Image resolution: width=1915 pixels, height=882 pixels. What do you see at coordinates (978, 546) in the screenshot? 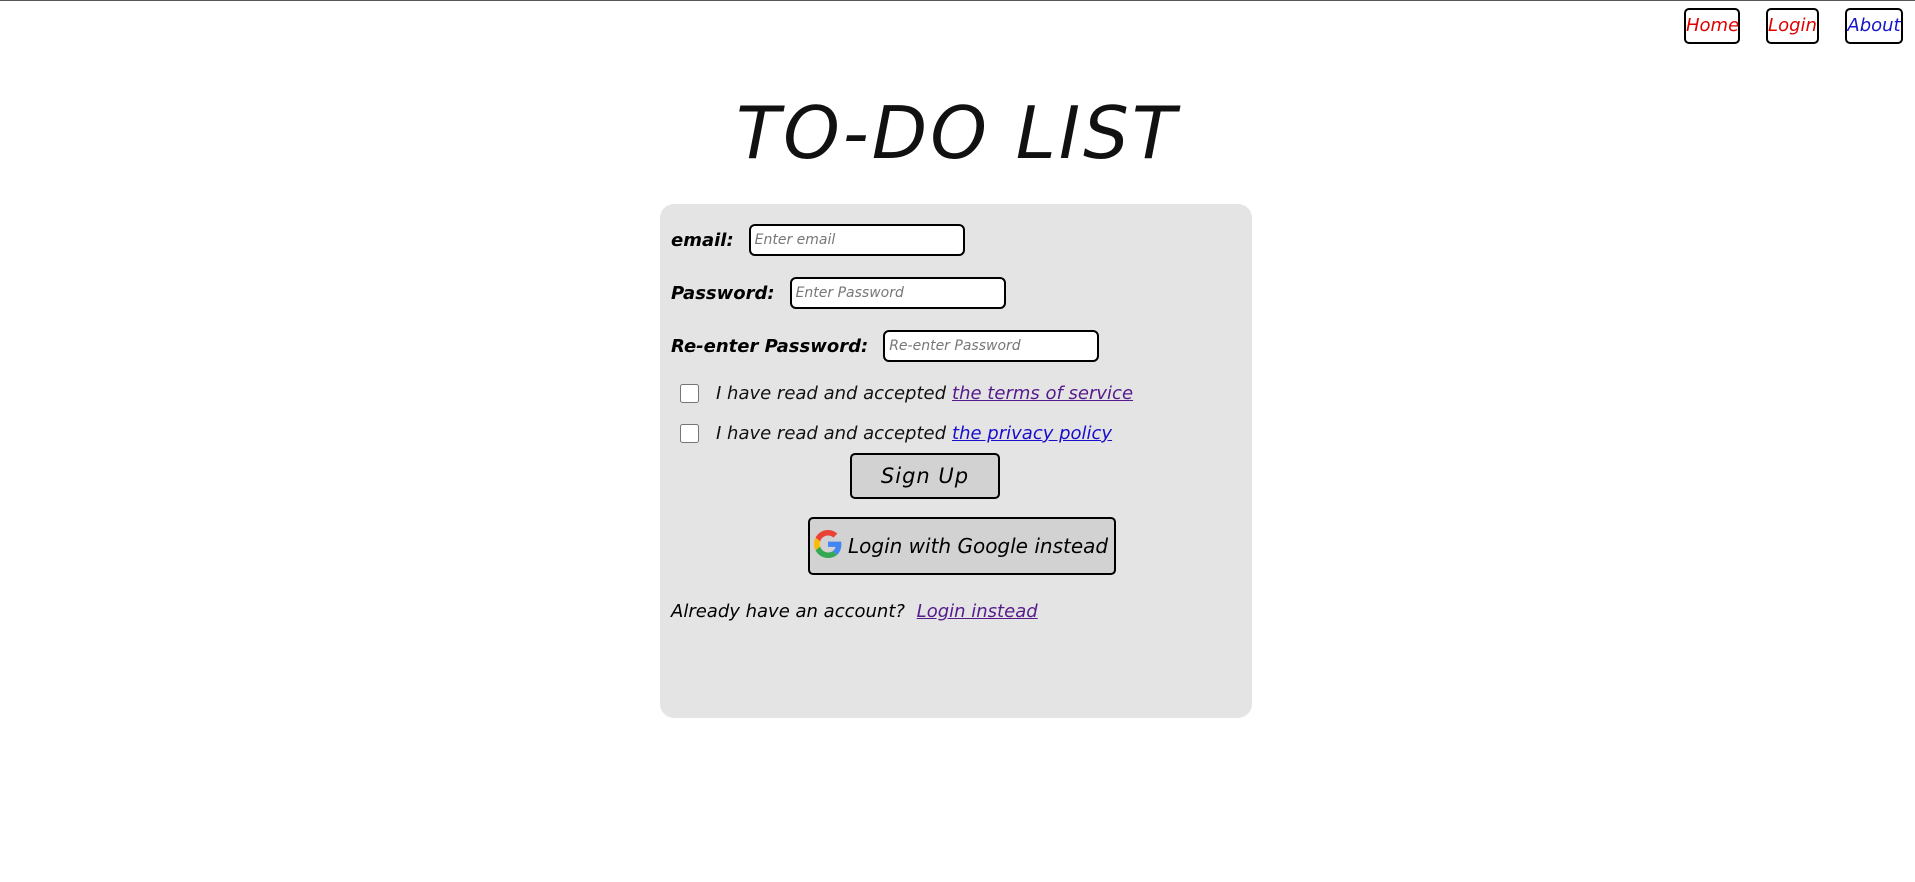
I see `google-login-label: Login with Google instead` at bounding box center [978, 546].